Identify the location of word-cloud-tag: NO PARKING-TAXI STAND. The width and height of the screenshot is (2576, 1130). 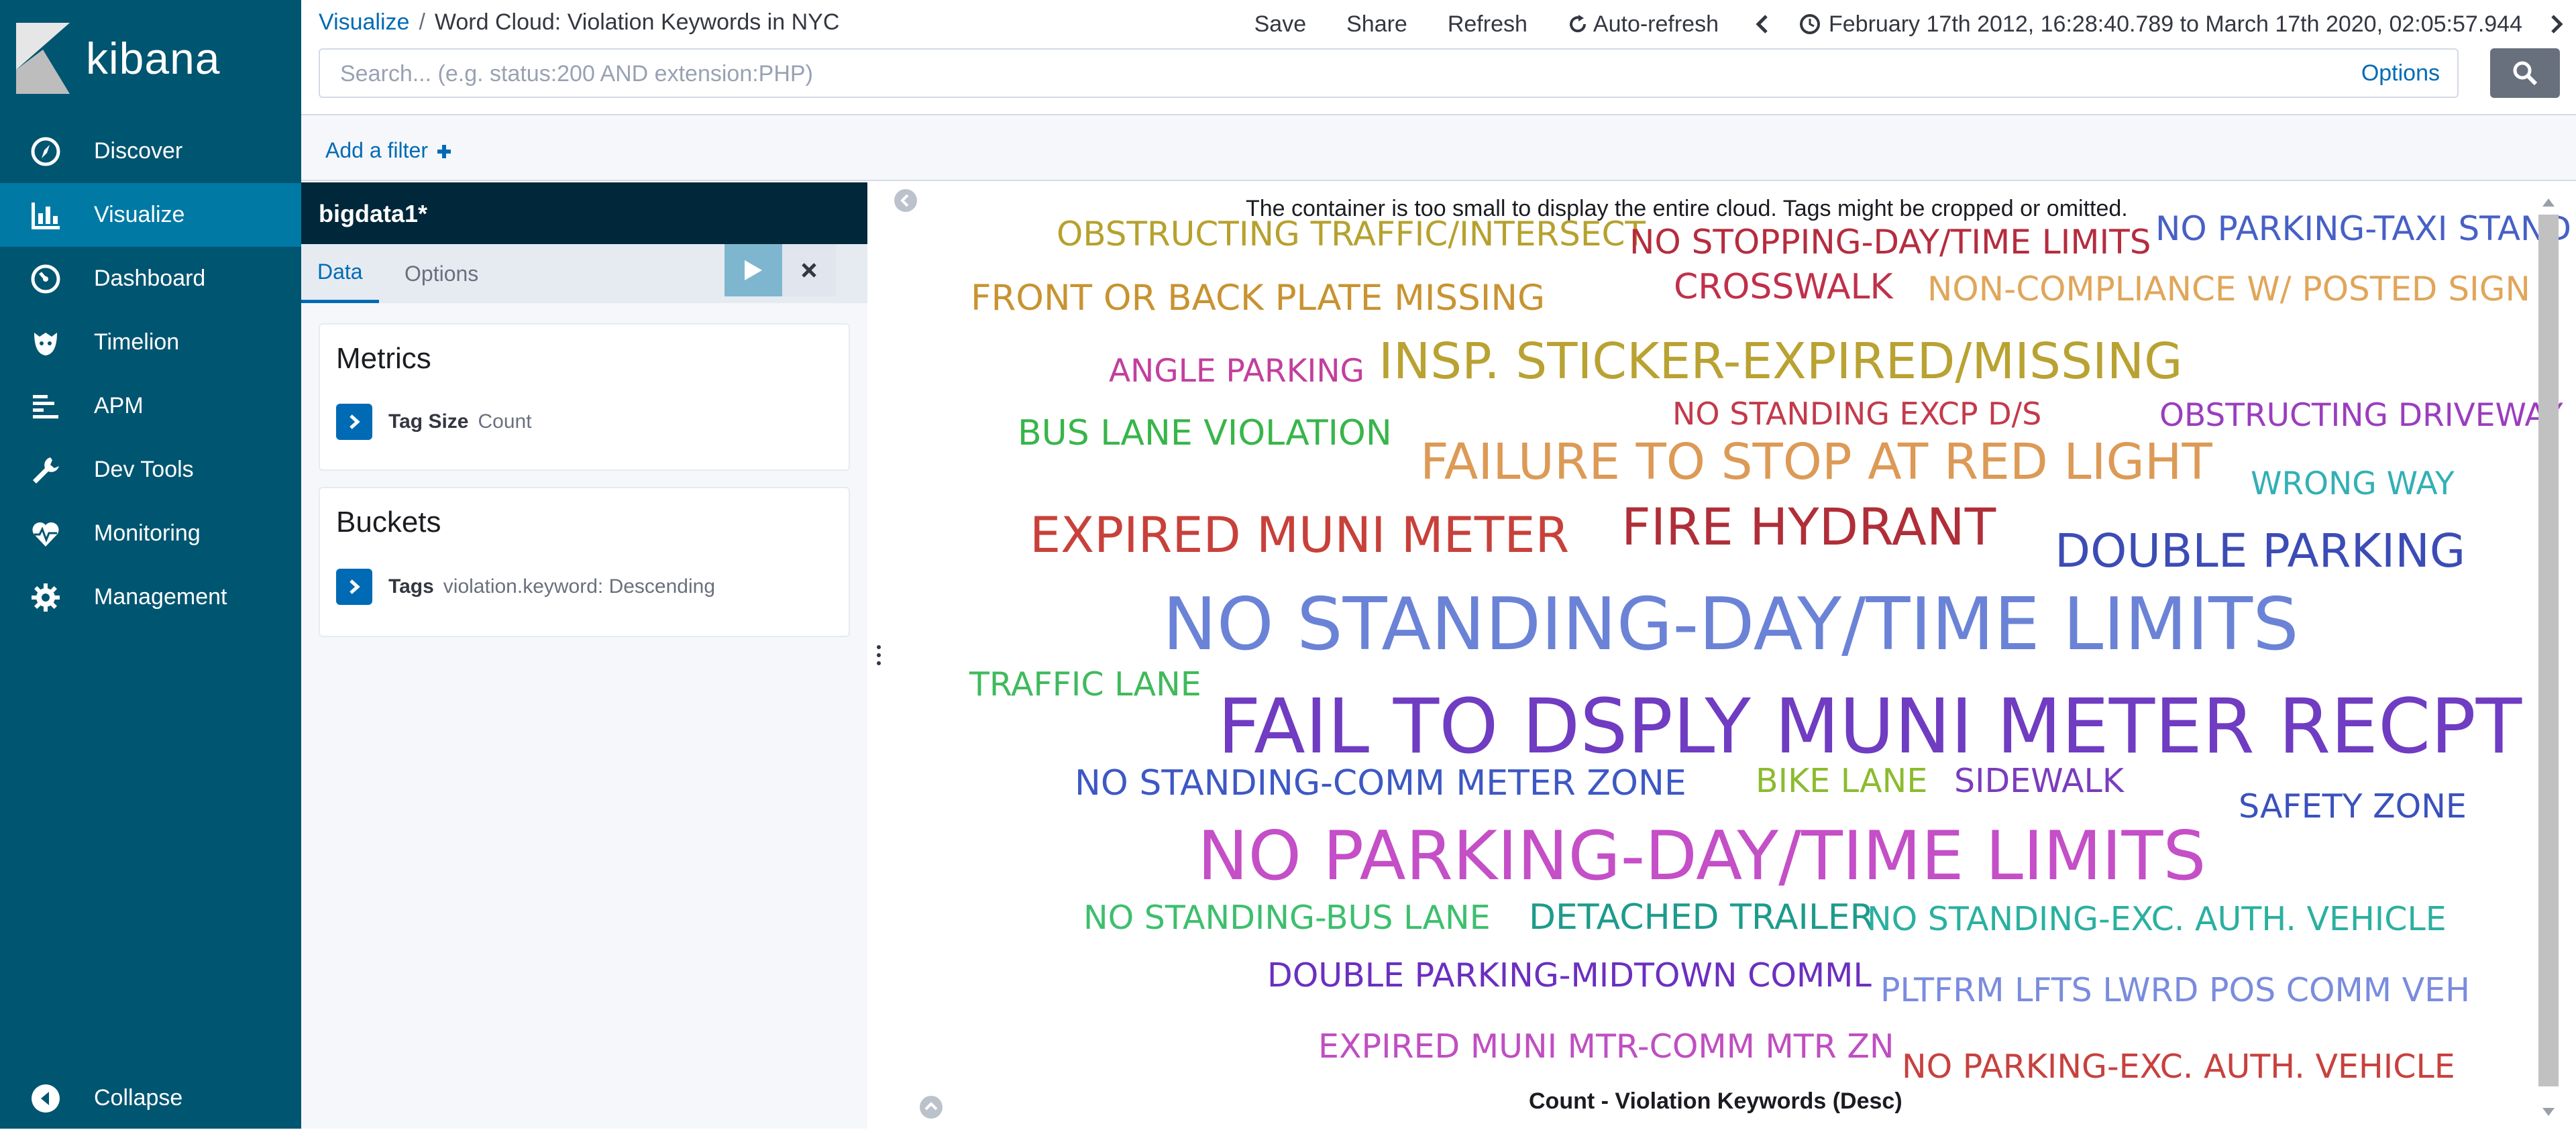
(2363, 228).